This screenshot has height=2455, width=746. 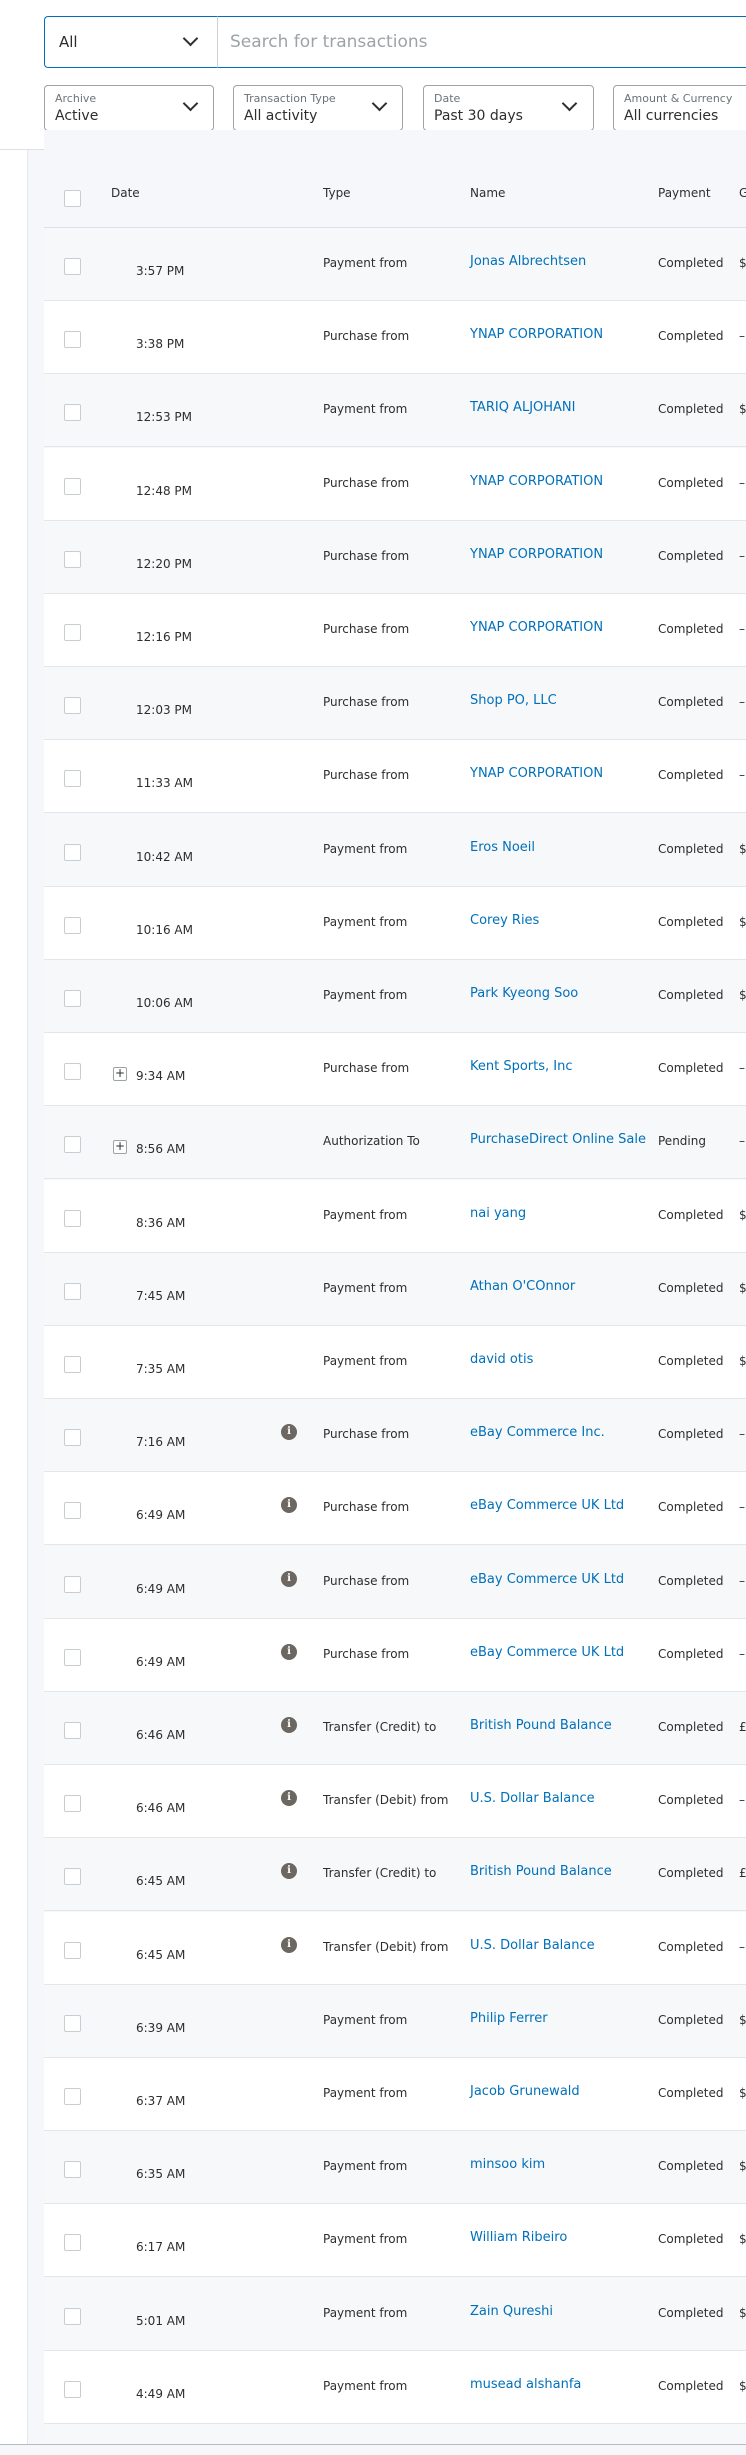 I want to click on row-name-link: TARIQ ALJOHANI, so click(x=523, y=407).